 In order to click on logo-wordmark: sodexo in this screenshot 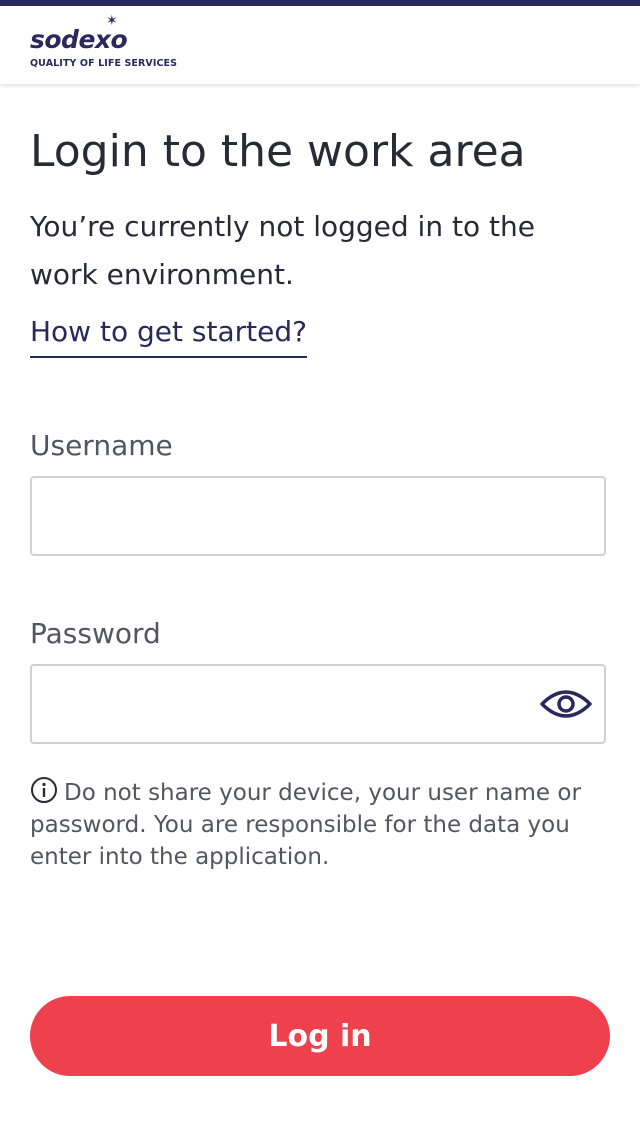, I will do `click(79, 39)`.